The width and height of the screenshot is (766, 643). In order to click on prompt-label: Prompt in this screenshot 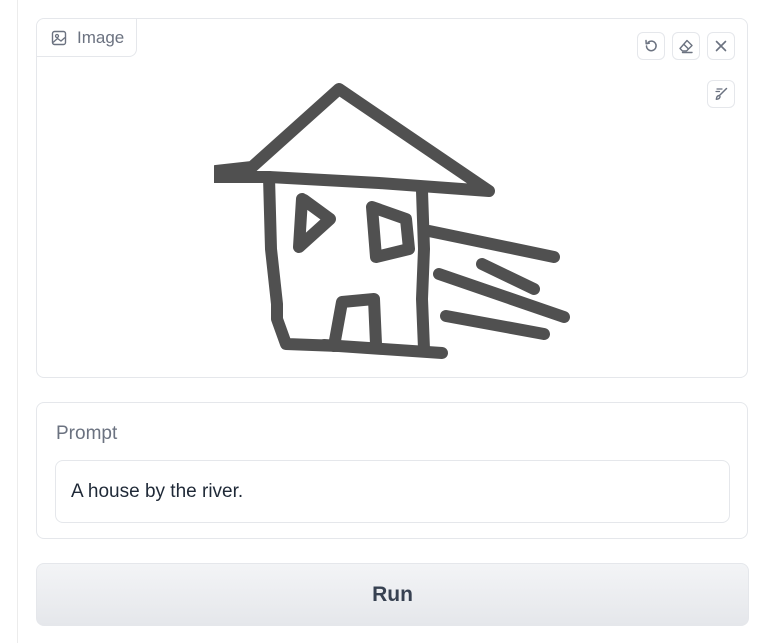, I will do `click(87, 433)`.